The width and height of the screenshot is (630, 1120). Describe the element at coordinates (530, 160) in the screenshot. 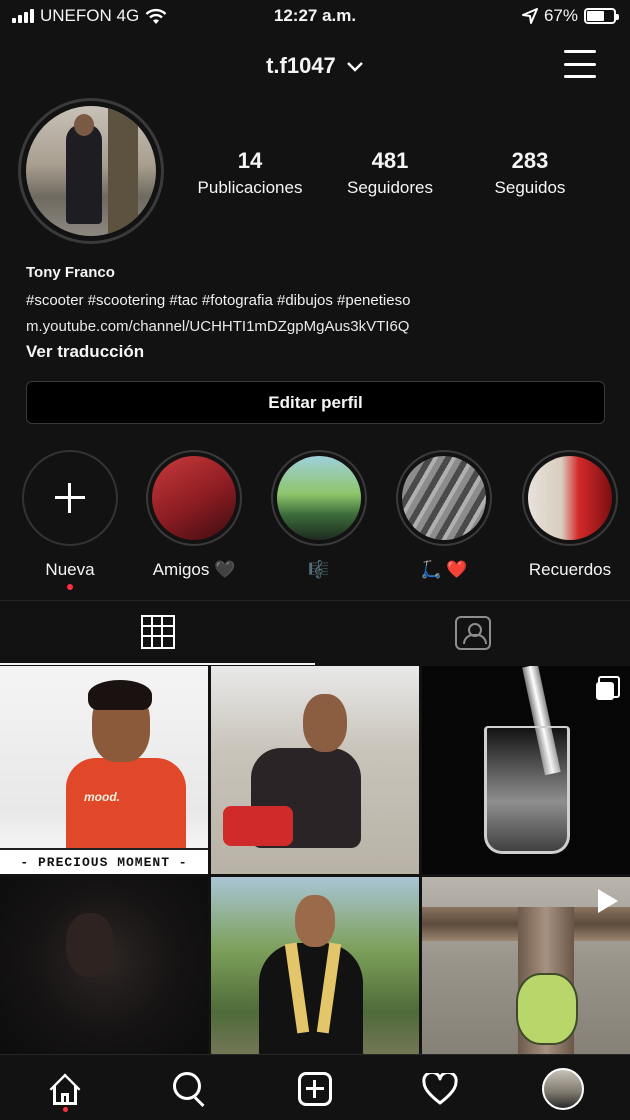

I see `stat-count: 283` at that location.